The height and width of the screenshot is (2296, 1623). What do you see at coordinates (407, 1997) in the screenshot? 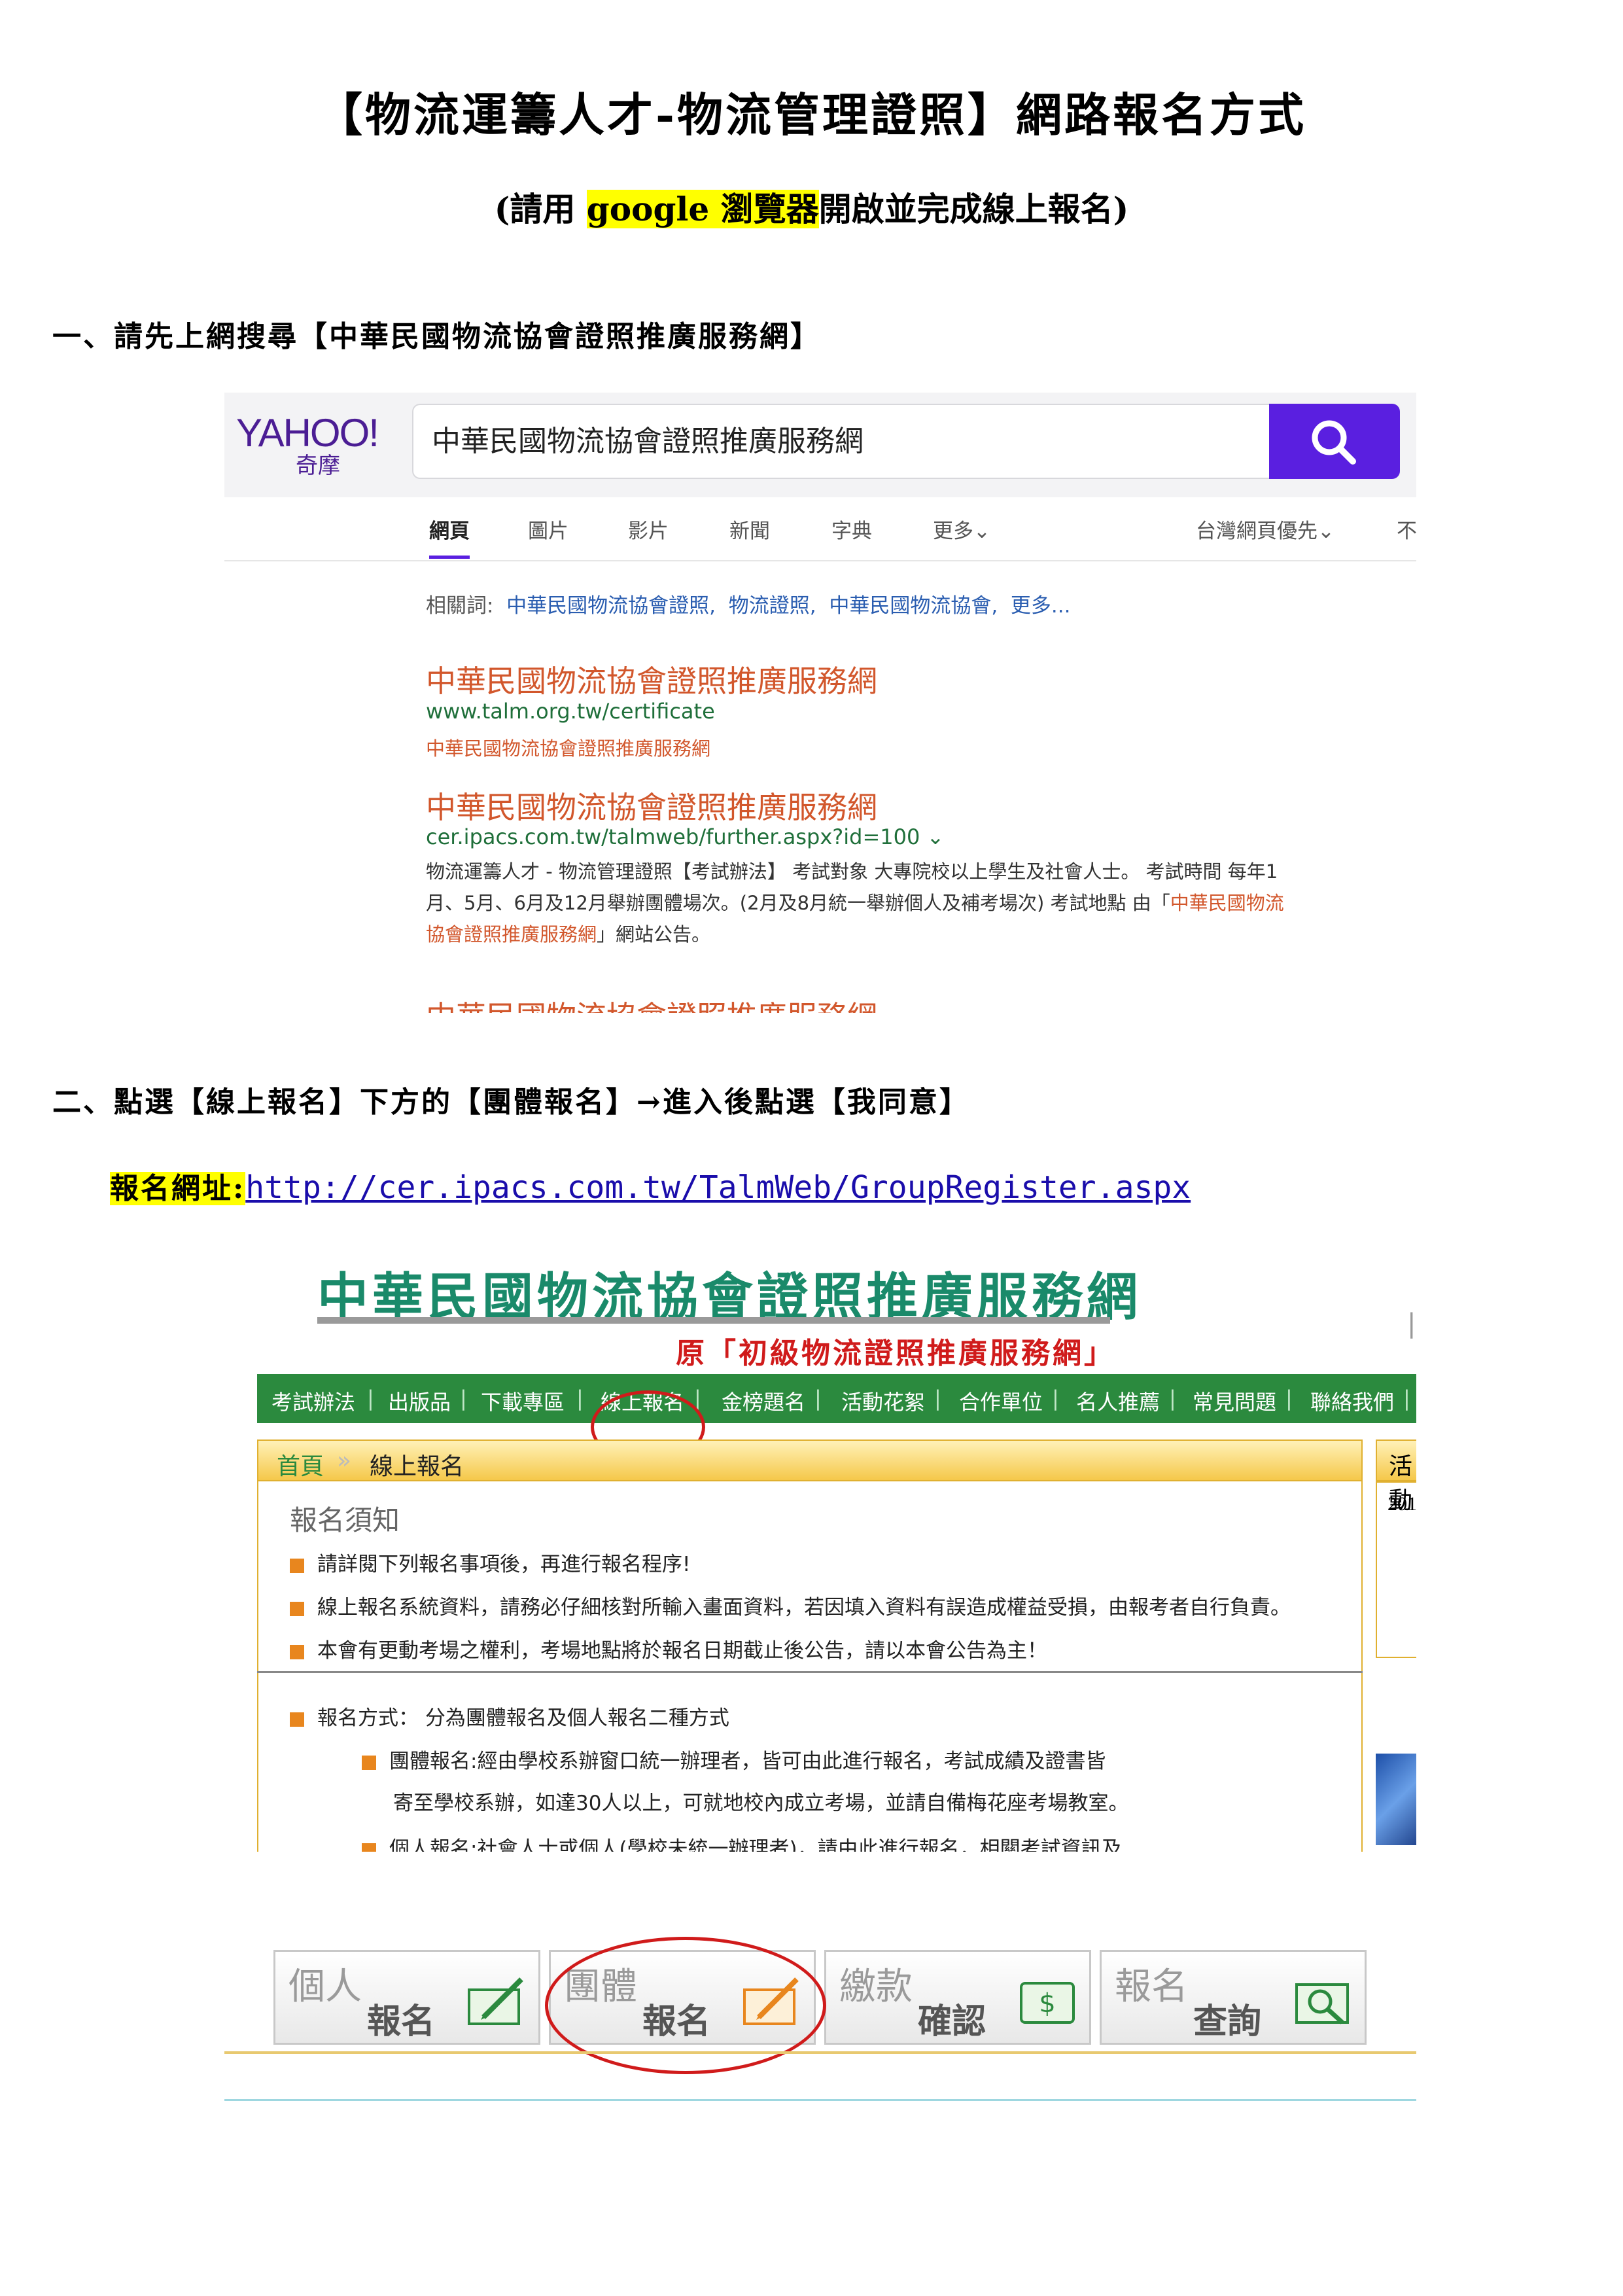
I see `individual-registration-button: 個人 報名` at bounding box center [407, 1997].